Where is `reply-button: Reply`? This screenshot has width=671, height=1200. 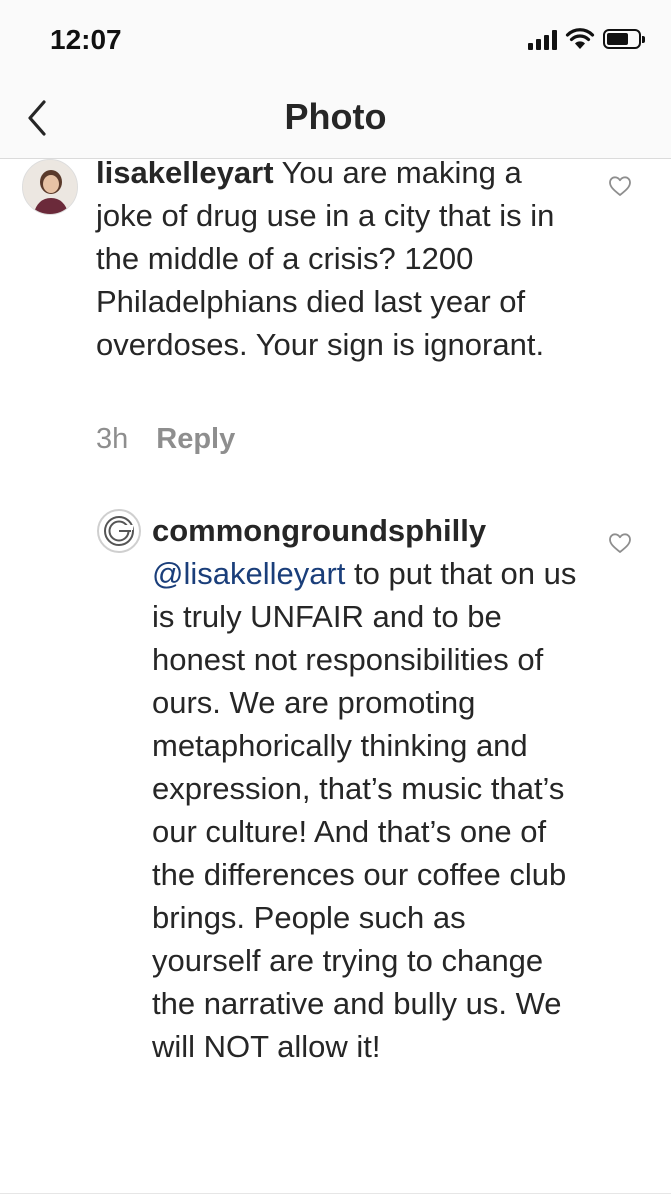 reply-button: Reply is located at coordinates (195, 439).